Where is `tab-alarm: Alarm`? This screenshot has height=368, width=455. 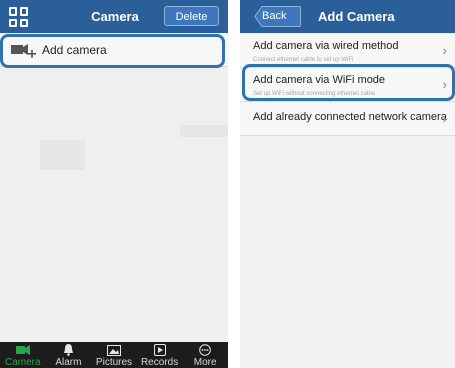 tab-alarm: Alarm is located at coordinates (69, 355).